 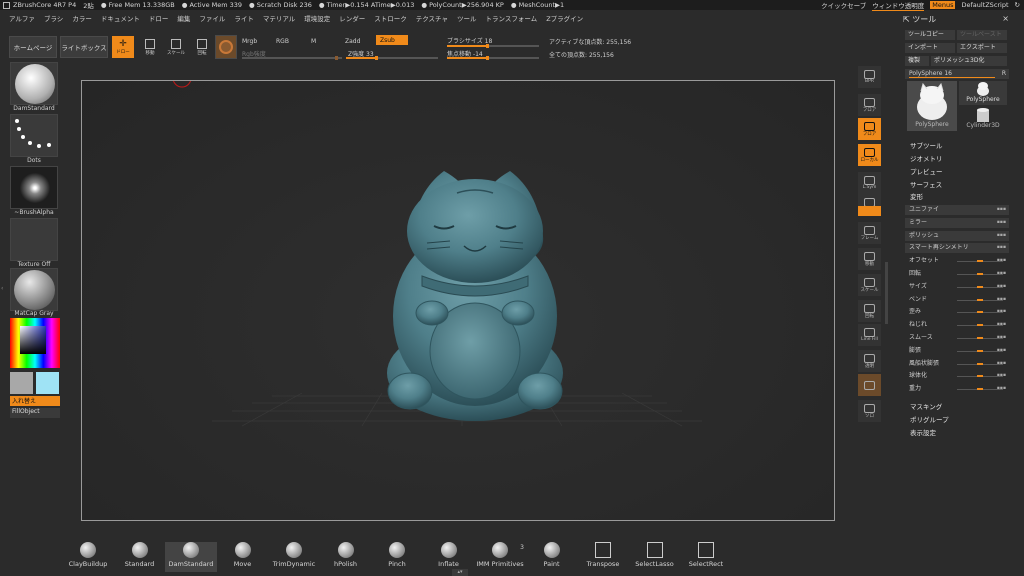 I want to click on secondary-color-swatch, so click(x=47, y=383).